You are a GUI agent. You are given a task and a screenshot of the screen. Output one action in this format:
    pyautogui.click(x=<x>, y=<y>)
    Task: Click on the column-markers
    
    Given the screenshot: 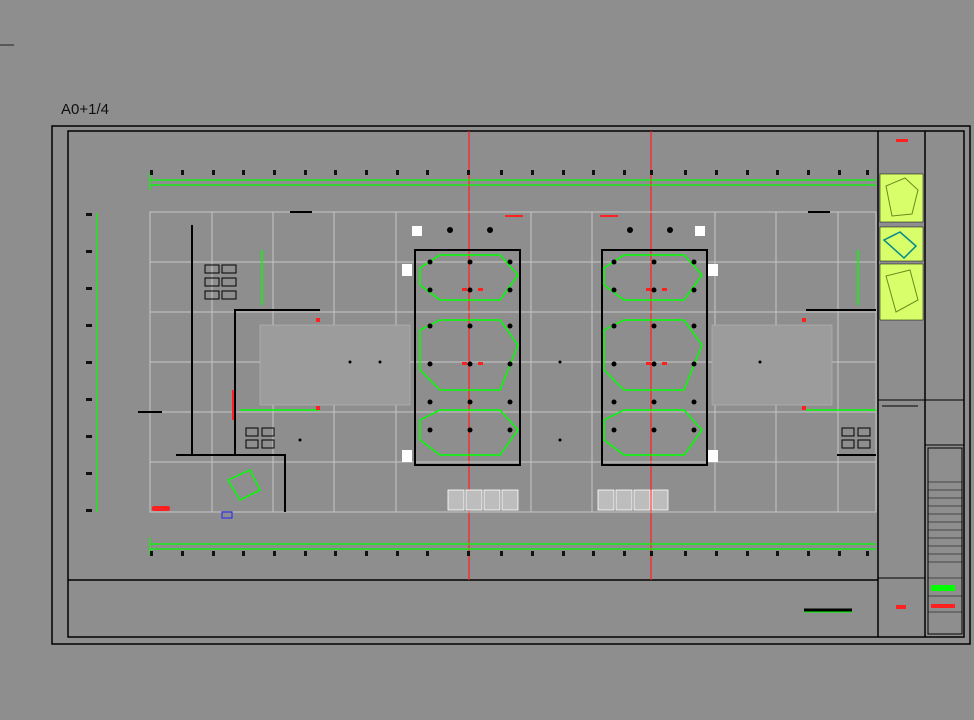 What is the action you would take?
    pyautogui.click(x=560, y=344)
    